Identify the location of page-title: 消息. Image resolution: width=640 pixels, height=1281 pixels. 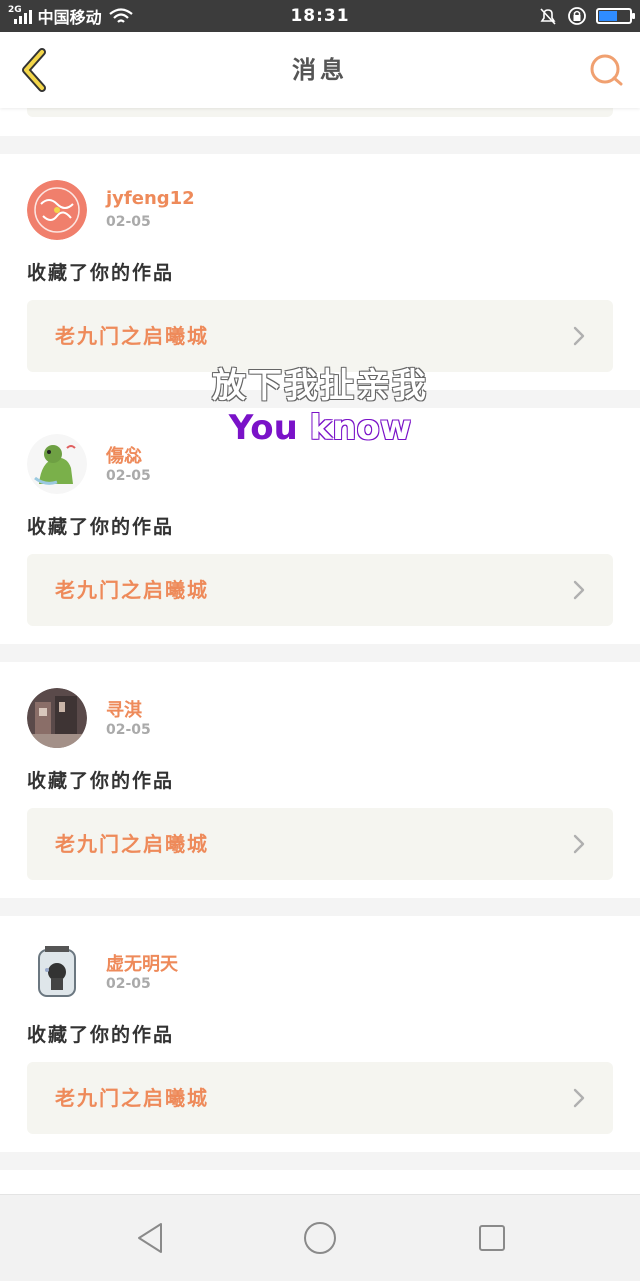
(320, 70).